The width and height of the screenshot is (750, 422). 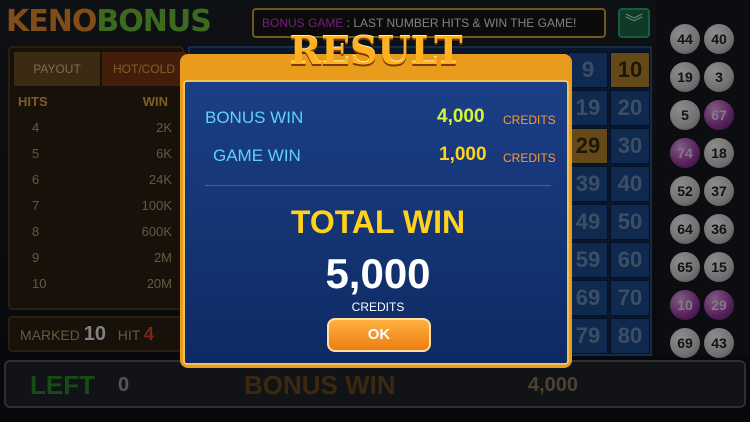 What do you see at coordinates (378, 185) in the screenshot?
I see `divider` at bounding box center [378, 185].